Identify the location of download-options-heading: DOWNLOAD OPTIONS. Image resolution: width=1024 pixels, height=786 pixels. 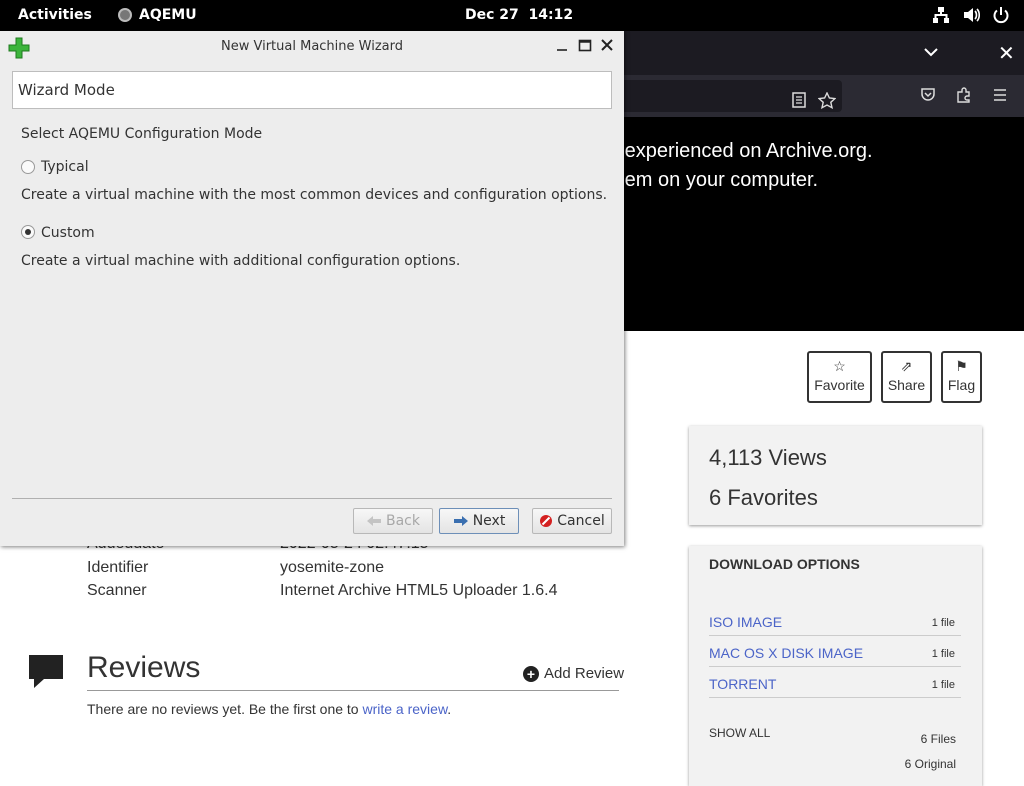
(784, 564).